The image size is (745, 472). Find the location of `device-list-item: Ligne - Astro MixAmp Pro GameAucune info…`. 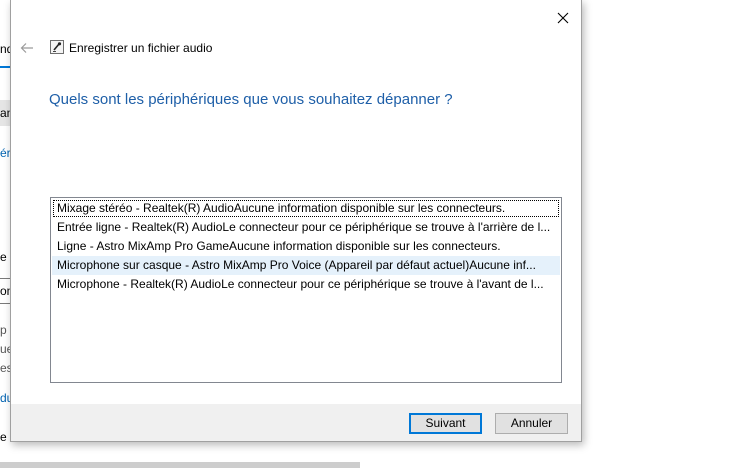

device-list-item: Ligne - Astro MixAmp Pro GameAucune info… is located at coordinates (306, 246).